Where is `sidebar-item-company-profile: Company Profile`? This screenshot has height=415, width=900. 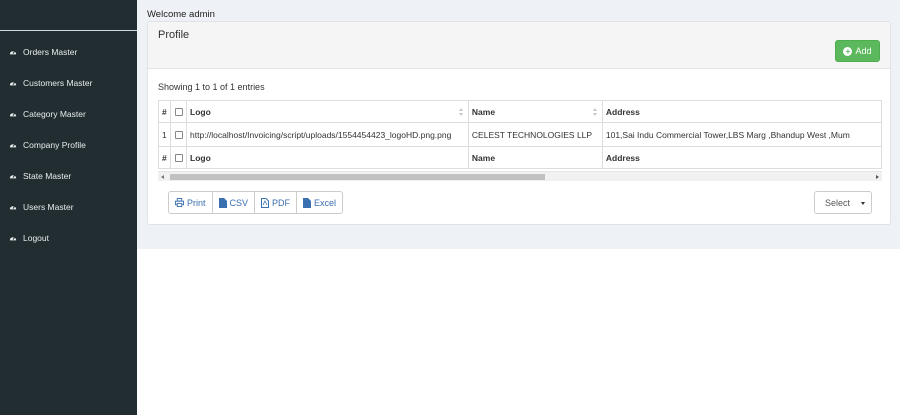
sidebar-item-company-profile: Company Profile is located at coordinates (68, 144).